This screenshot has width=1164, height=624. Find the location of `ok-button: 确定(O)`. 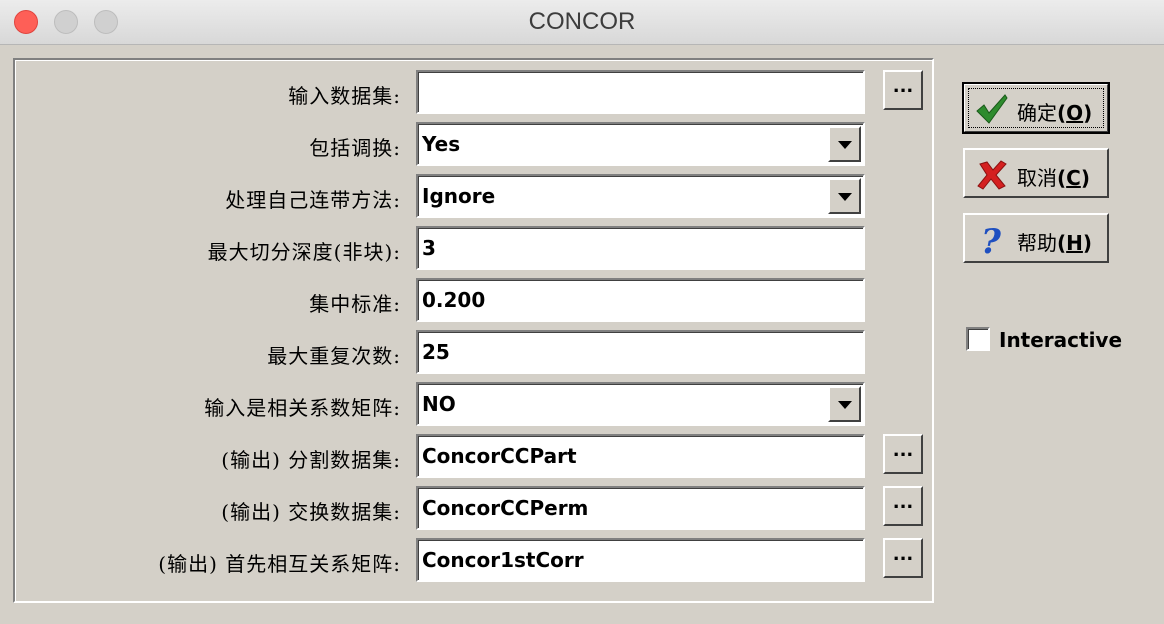

ok-button: 确定(O) is located at coordinates (1036, 108).